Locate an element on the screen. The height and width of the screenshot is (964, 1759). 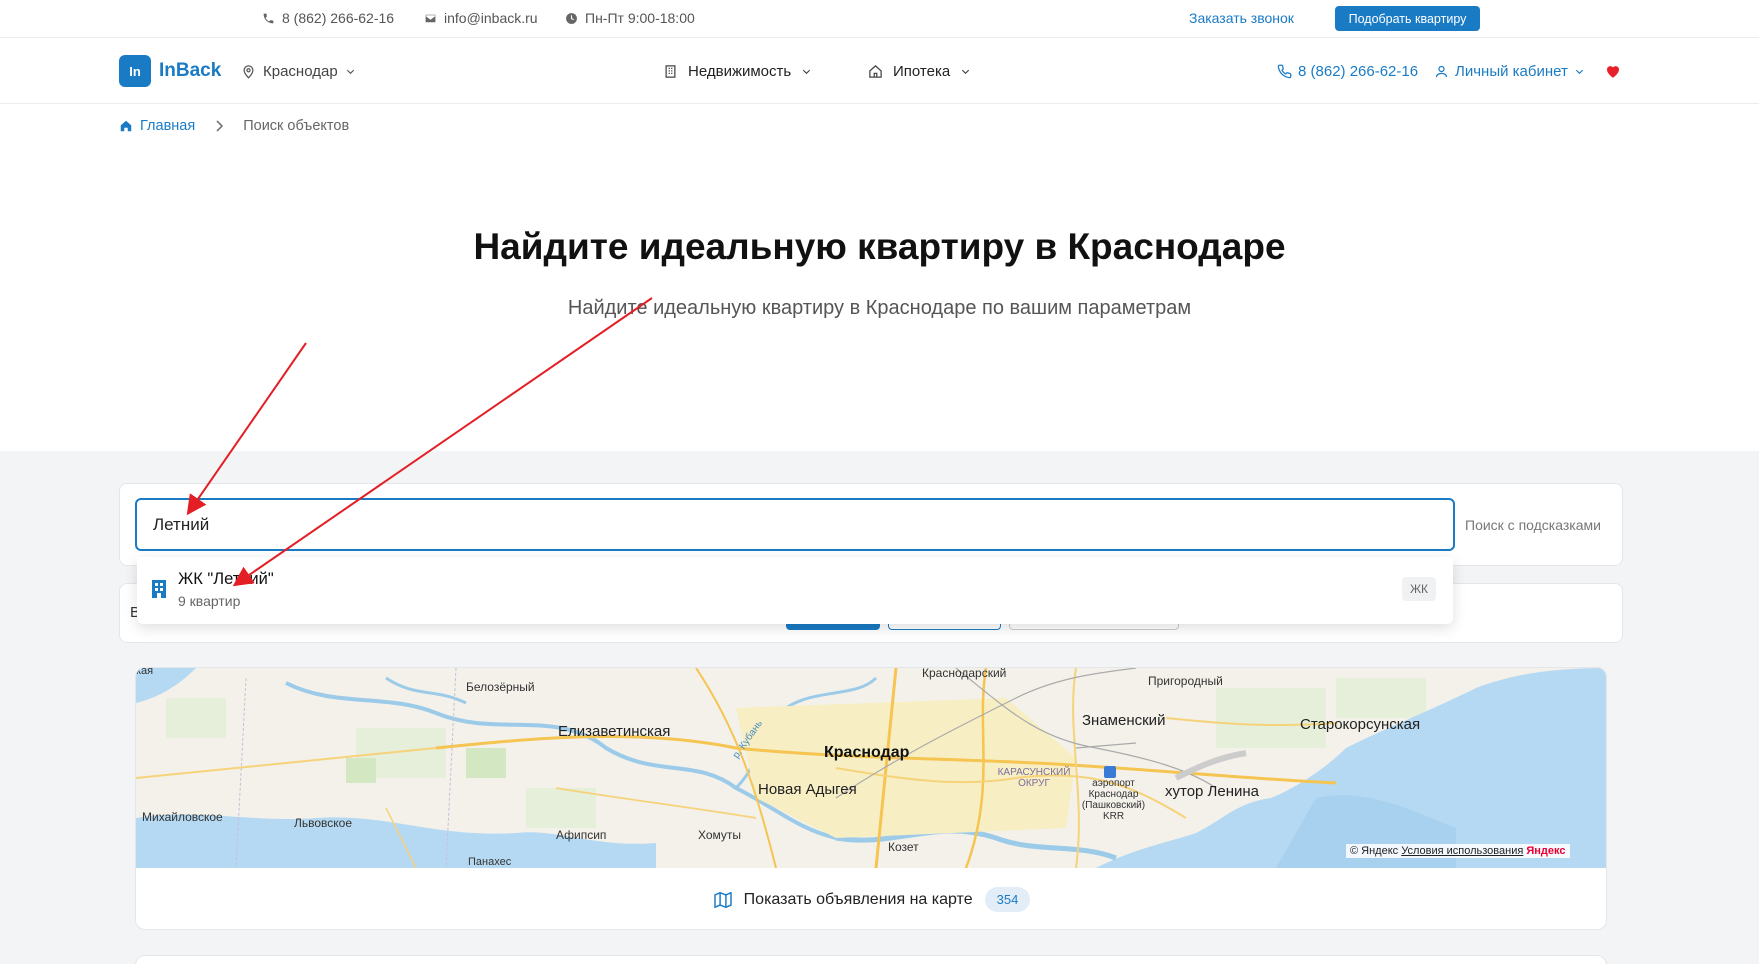
map-label: Знаменский is located at coordinates (1124, 720).